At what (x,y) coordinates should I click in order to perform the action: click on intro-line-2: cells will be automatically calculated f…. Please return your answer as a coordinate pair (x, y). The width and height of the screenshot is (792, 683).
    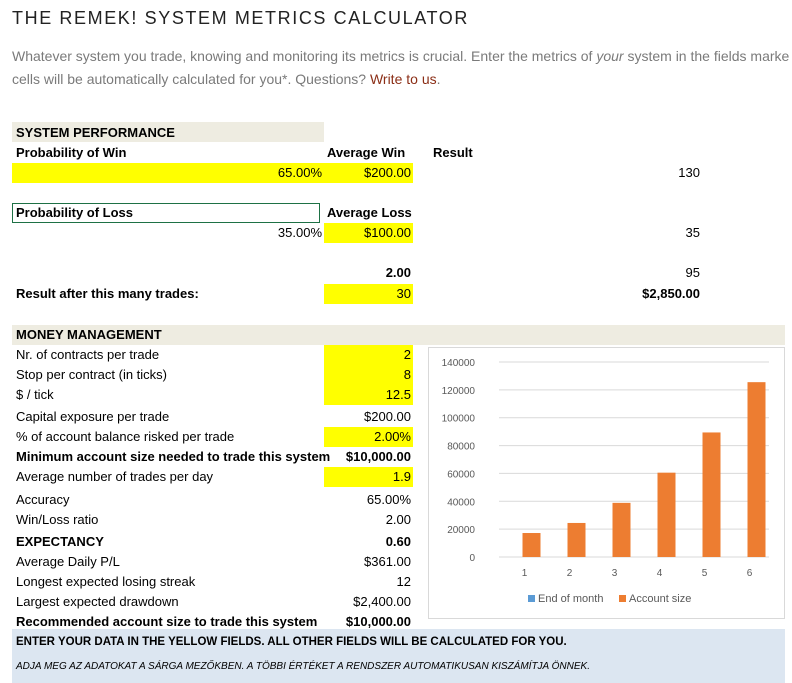
    Looking at the image, I should click on (226, 79).